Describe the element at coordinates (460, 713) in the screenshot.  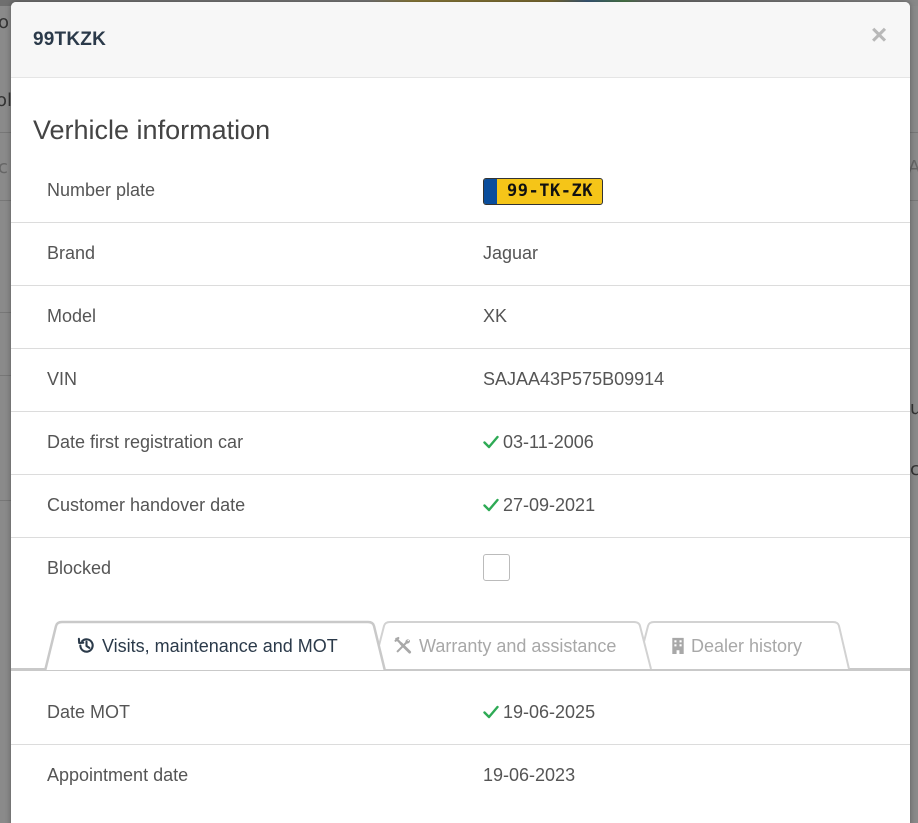
I see `row-date-mot: Date MOT 19-06-2025` at that location.